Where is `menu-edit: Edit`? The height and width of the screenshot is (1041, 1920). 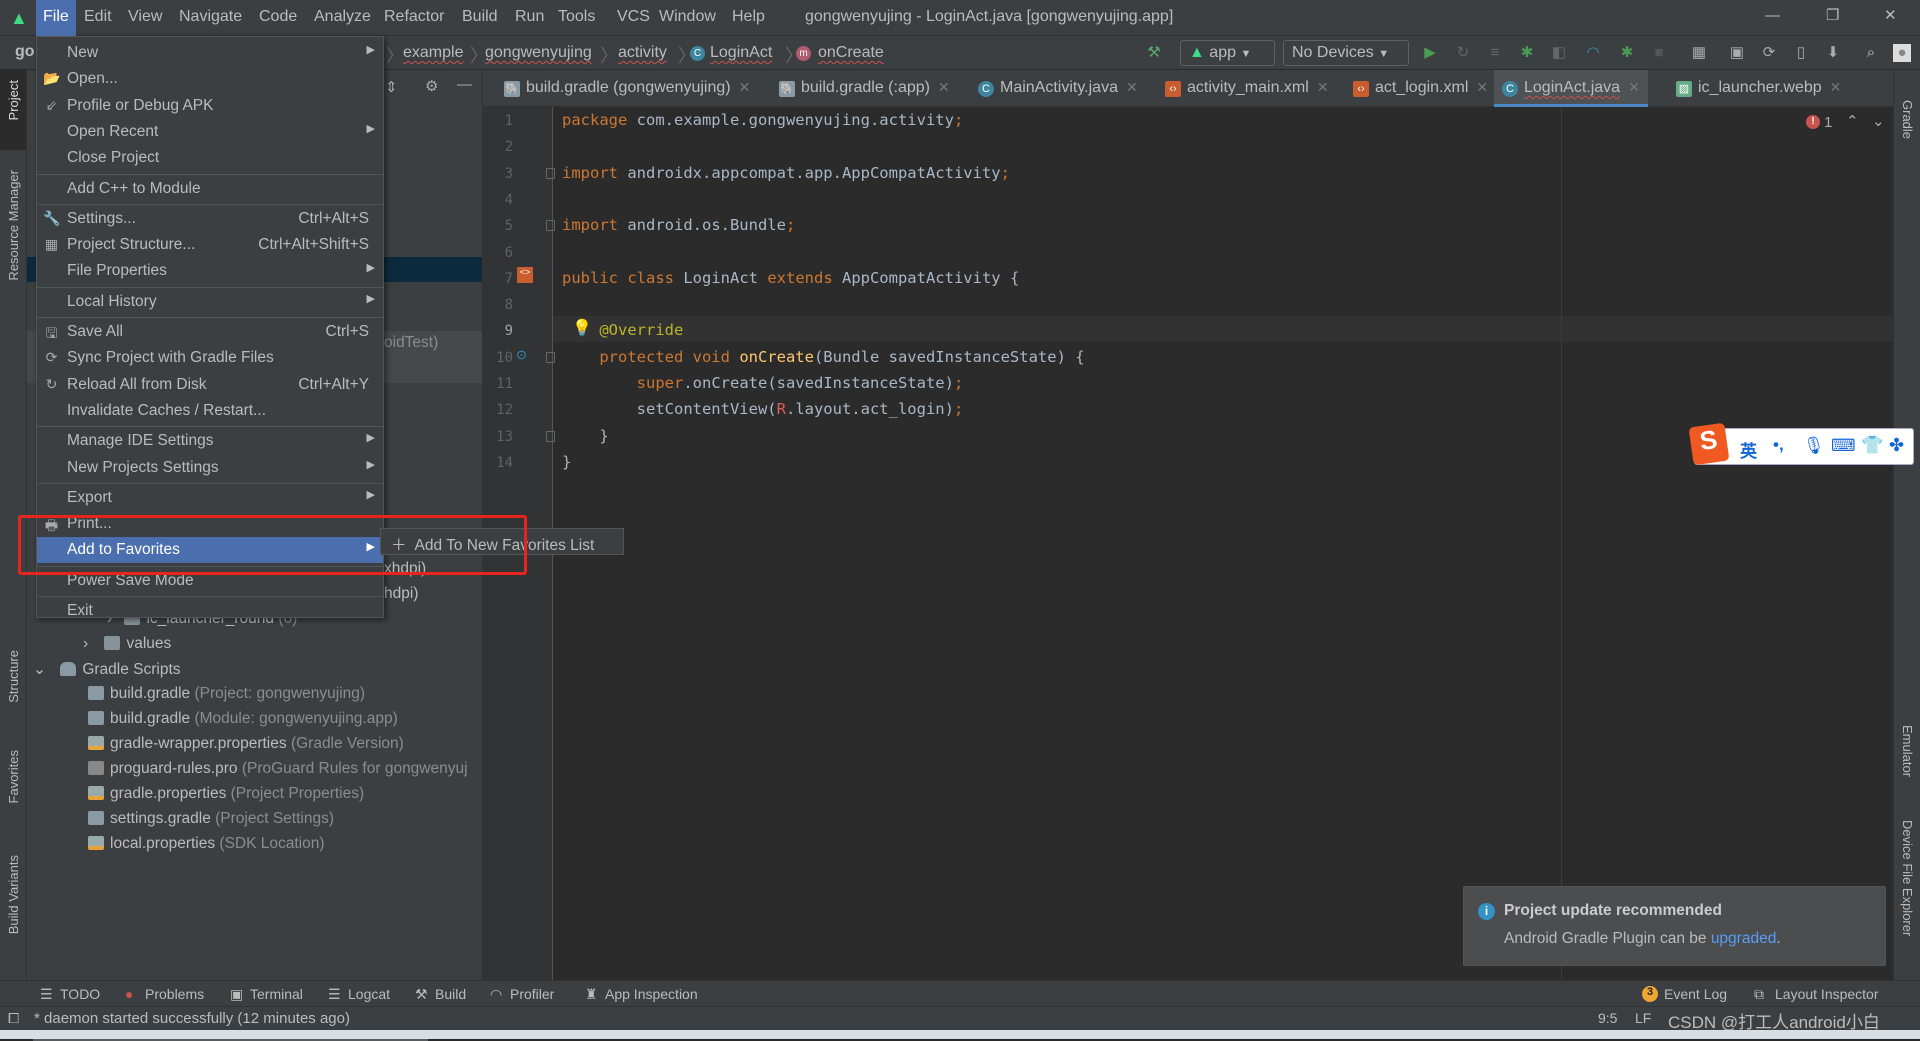
menu-edit: Edit is located at coordinates (98, 17).